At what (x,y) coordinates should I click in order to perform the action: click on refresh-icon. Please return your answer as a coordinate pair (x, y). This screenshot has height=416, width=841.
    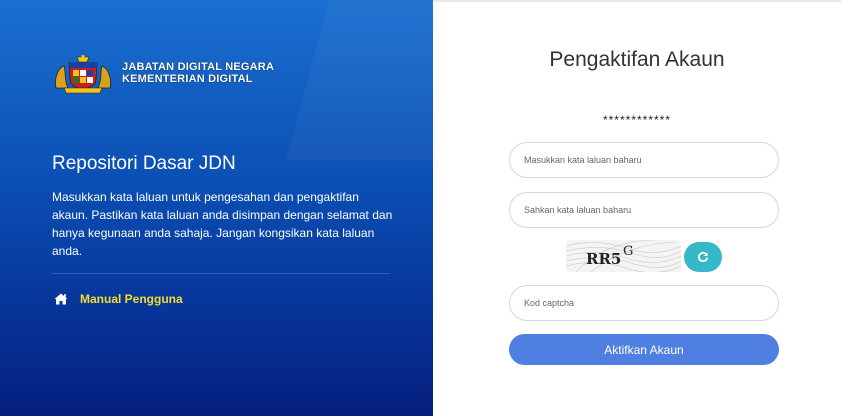
    Looking at the image, I should click on (702, 257).